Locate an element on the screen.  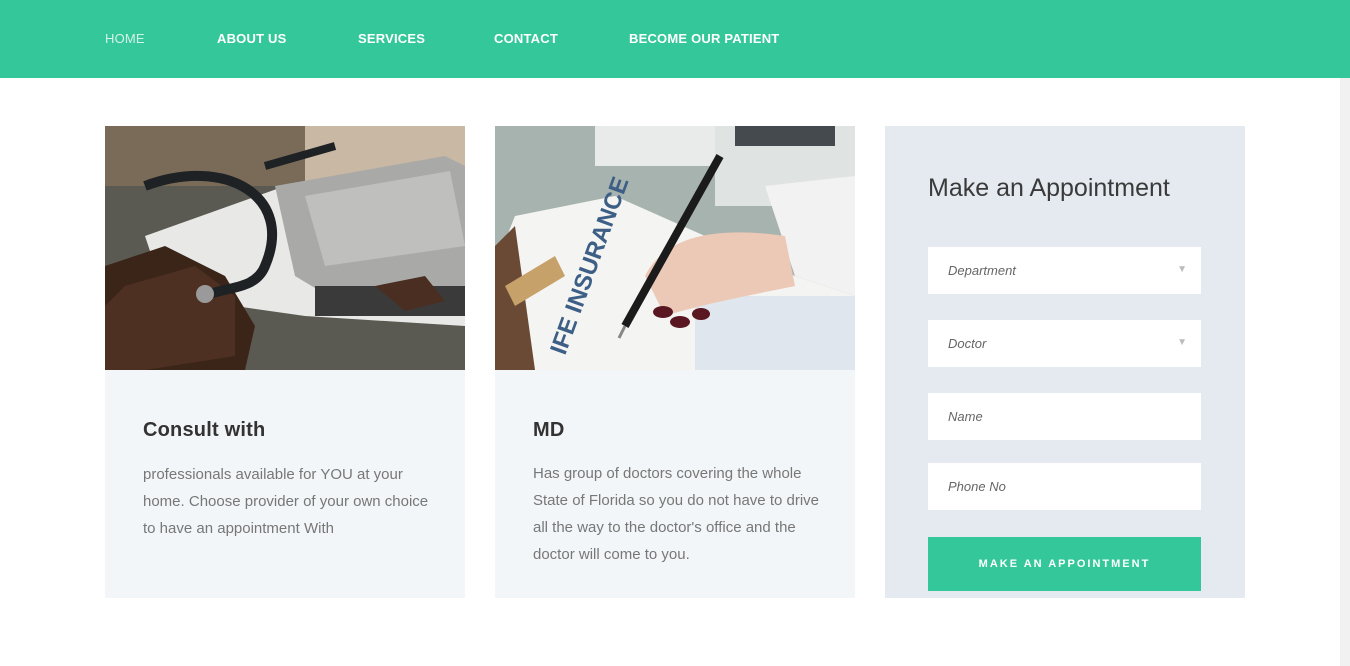
nav-about-us: ABOUT US is located at coordinates (252, 38).